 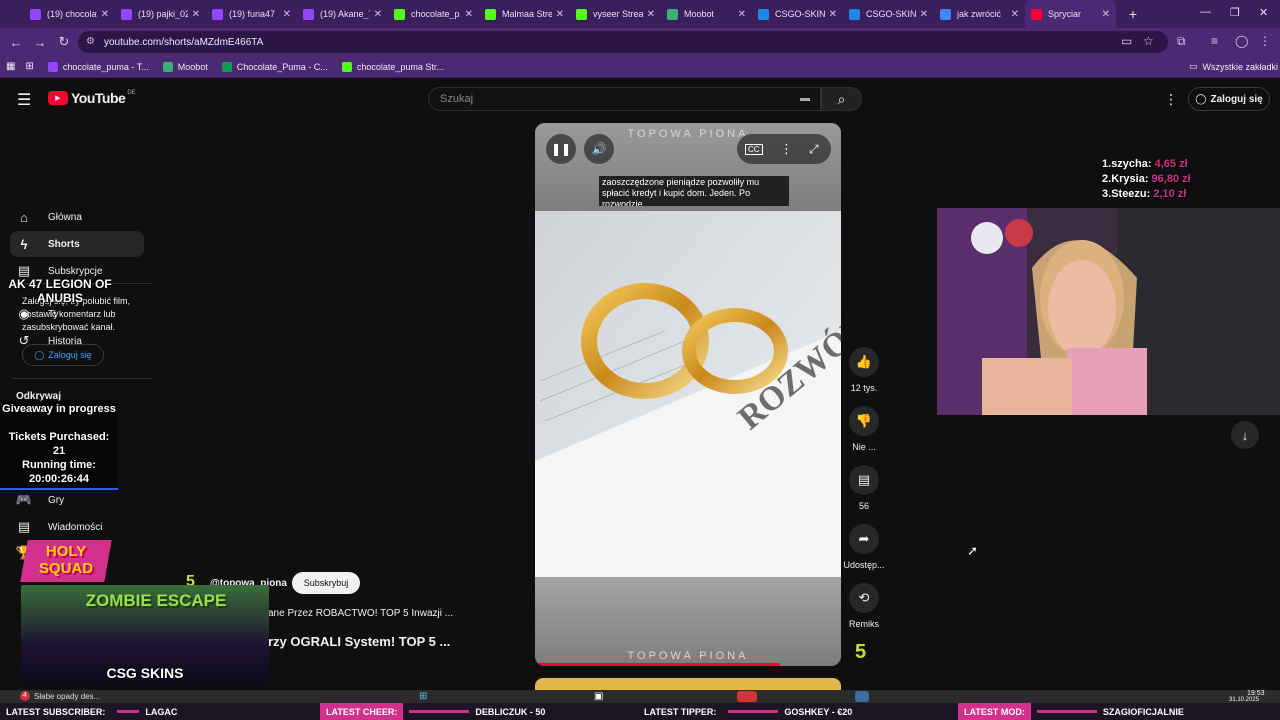 What do you see at coordinates (615, 14) in the screenshot?
I see `browser-tab: vyseer Strea ✕` at bounding box center [615, 14].